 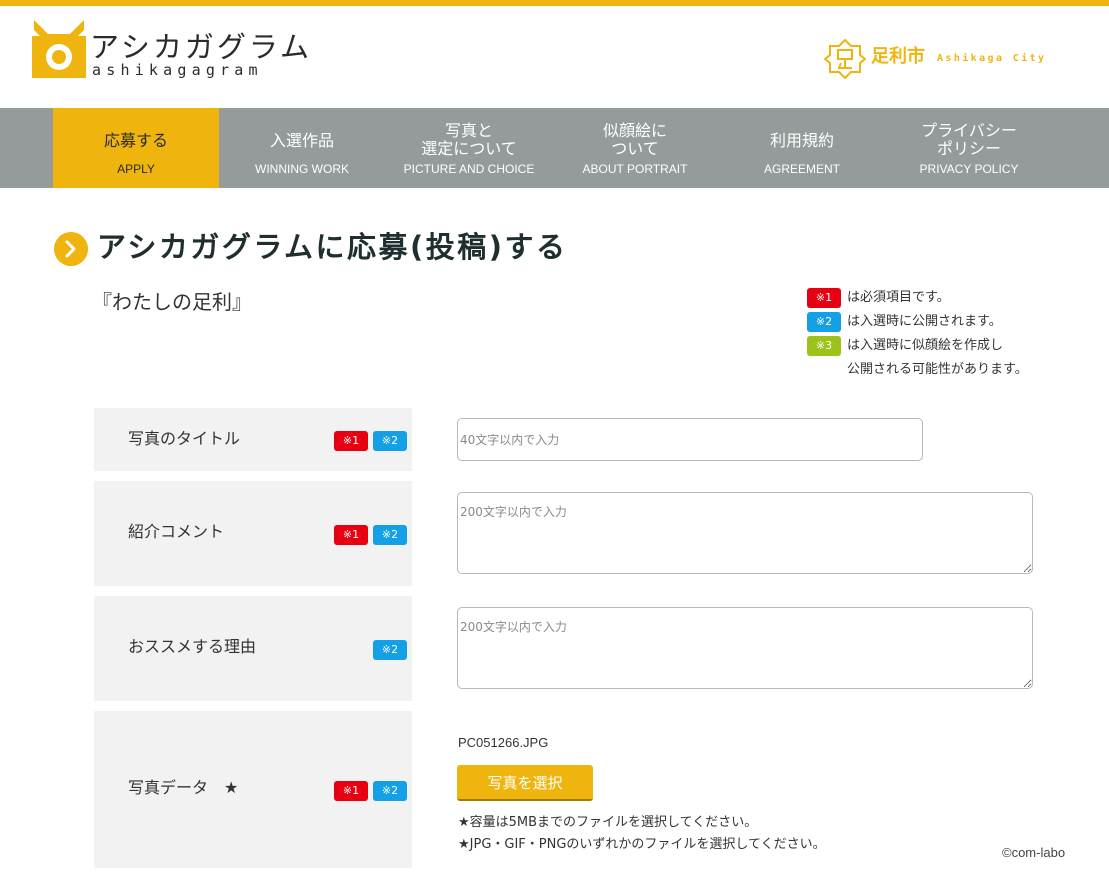 I want to click on field-label: 写真のタイトル, so click(x=184, y=438).